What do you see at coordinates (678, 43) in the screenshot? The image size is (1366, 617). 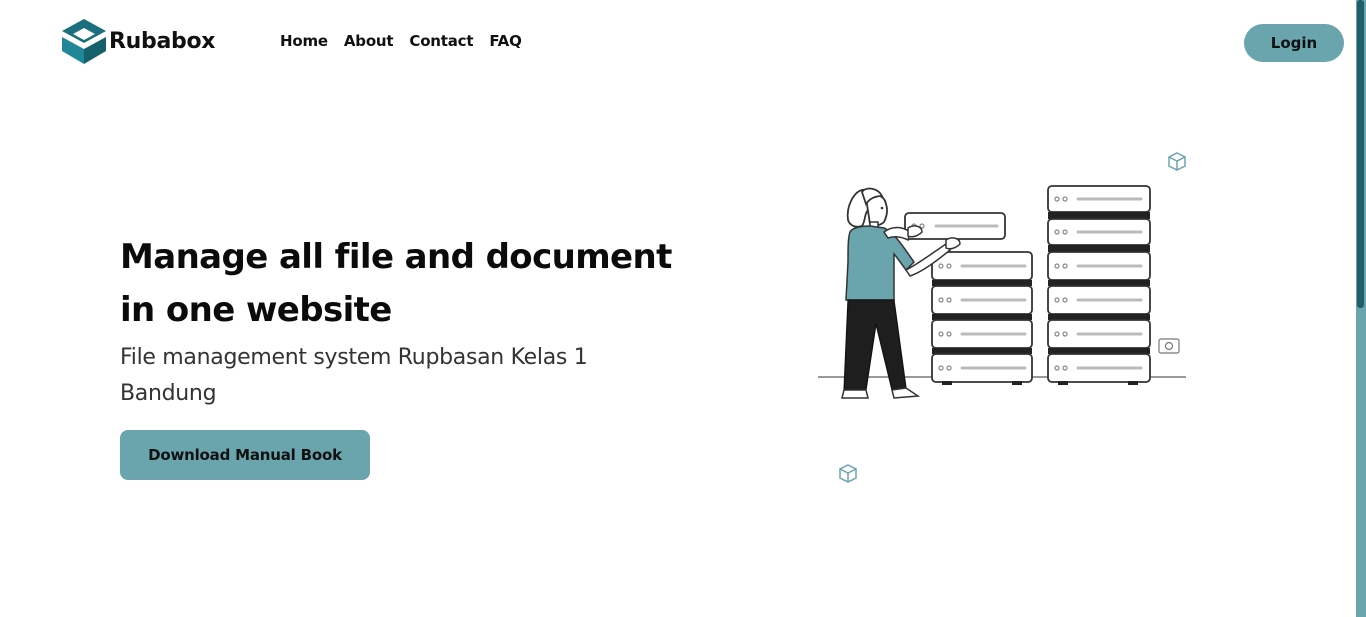 I see `navbar: Rubabox Home About Contact FAQ Login` at bounding box center [678, 43].